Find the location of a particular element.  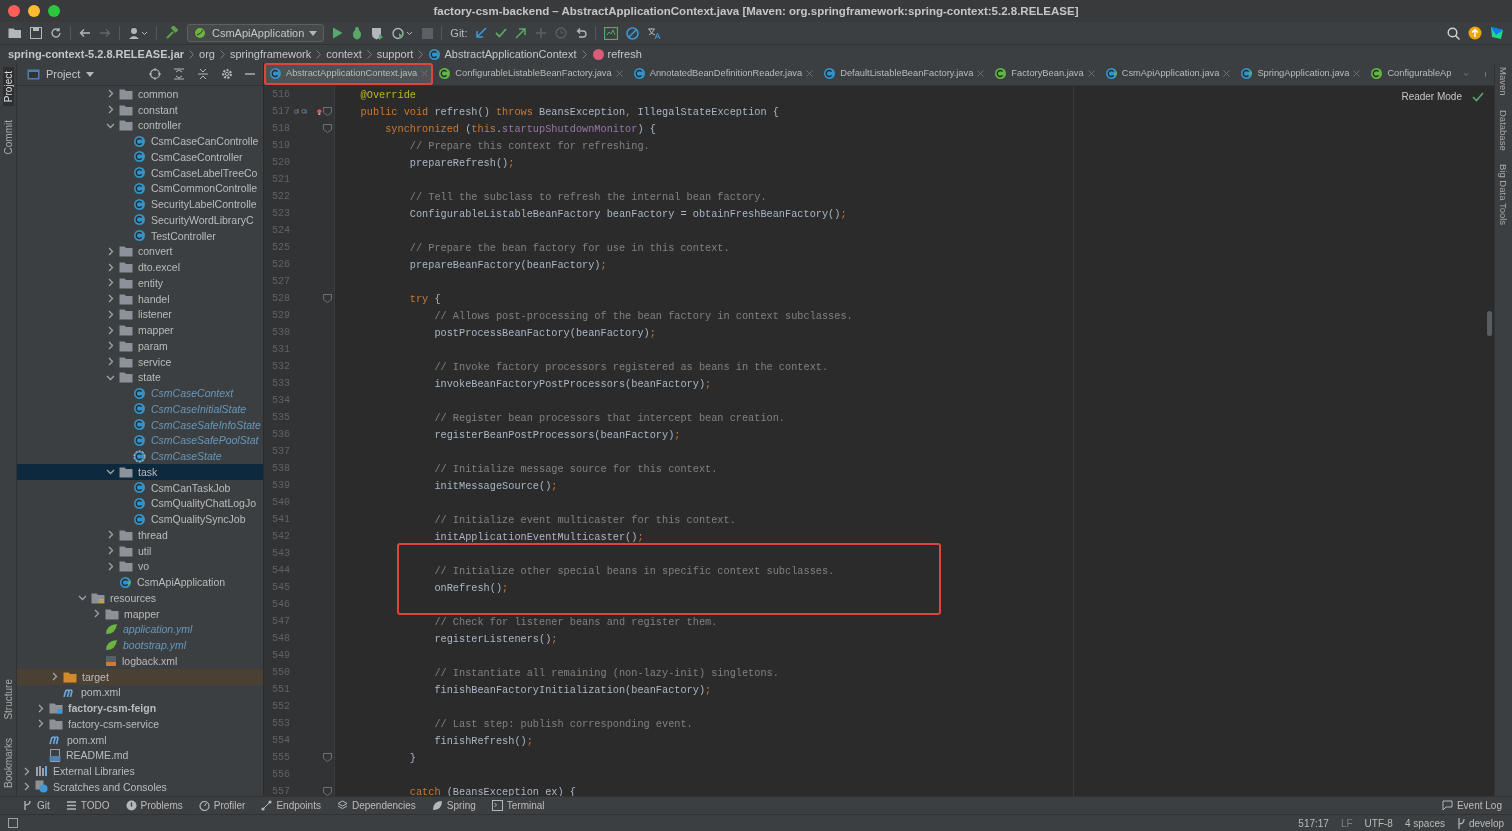

tool-window-tab: Database is located at coordinates (1503, 130).